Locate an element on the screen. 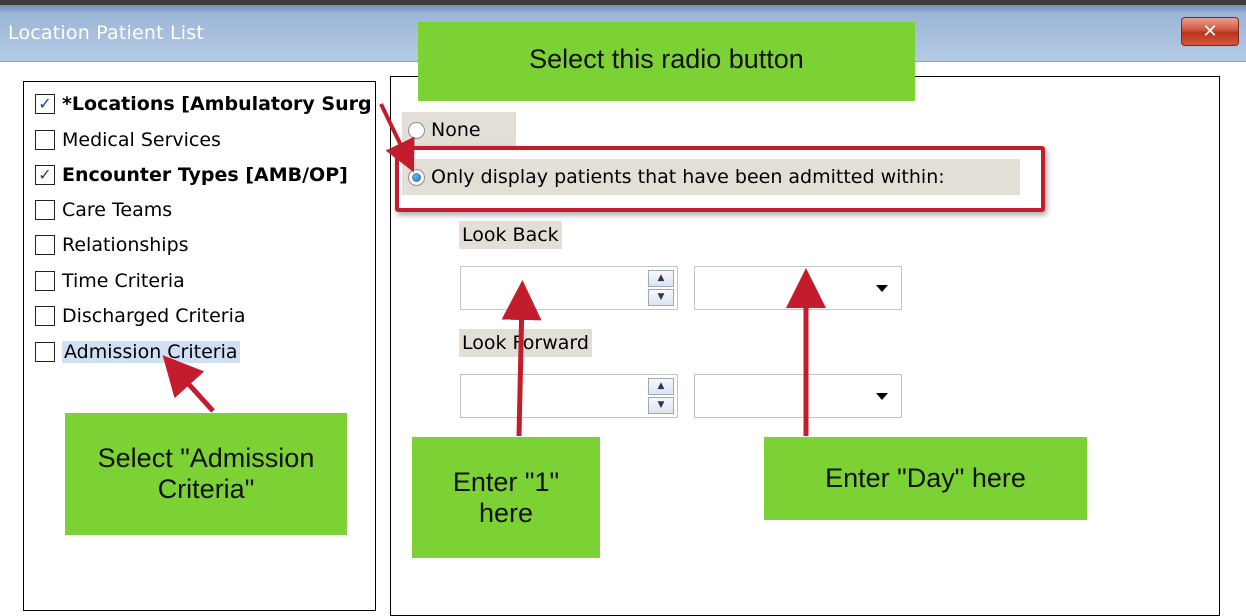 The width and height of the screenshot is (1246, 616). arrow-to-admission is located at coordinates (188, 384).